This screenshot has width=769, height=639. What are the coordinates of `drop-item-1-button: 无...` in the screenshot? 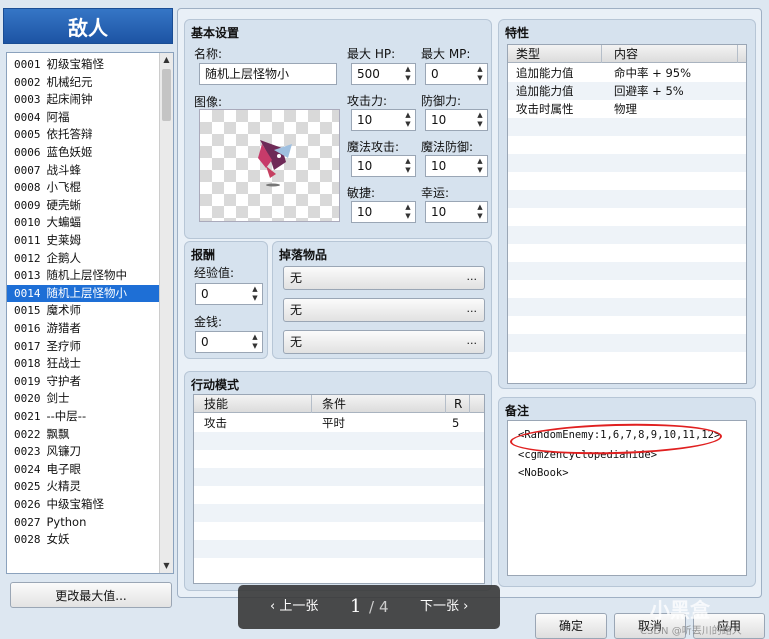 It's located at (384, 278).